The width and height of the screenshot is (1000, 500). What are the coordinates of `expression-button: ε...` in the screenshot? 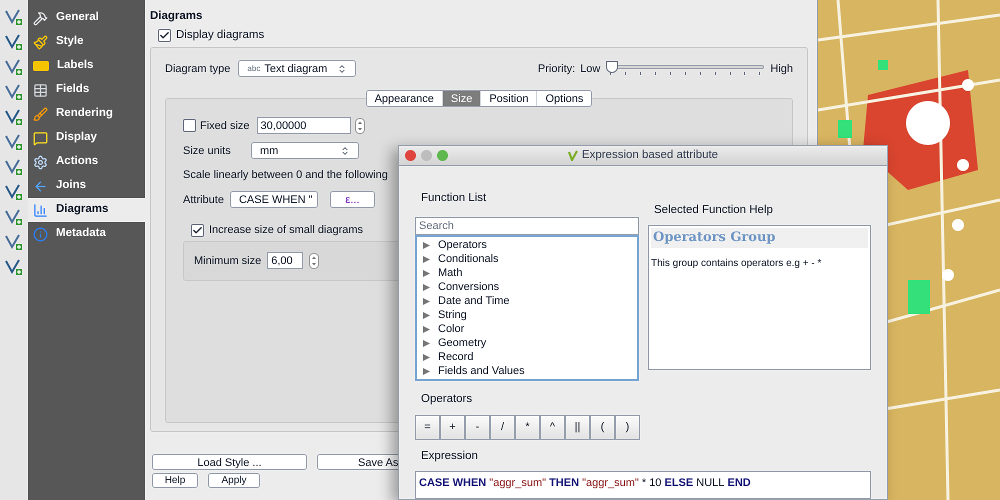 It's located at (352, 199).